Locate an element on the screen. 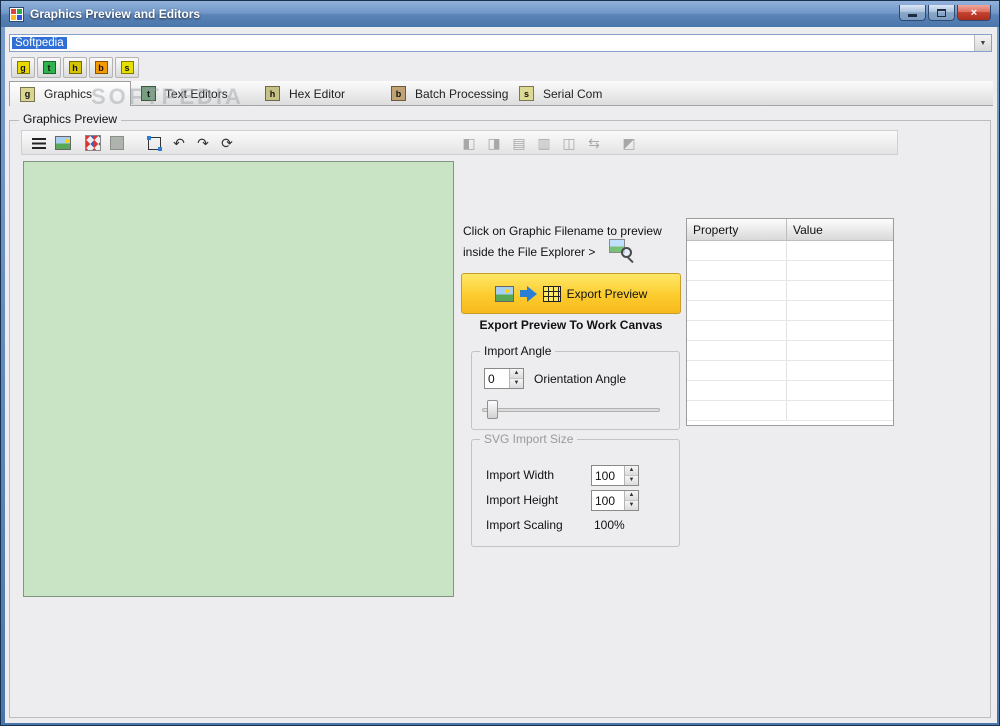 Image resolution: width=1000 pixels, height=726 pixels. maximize-button is located at coordinates (941, 13).